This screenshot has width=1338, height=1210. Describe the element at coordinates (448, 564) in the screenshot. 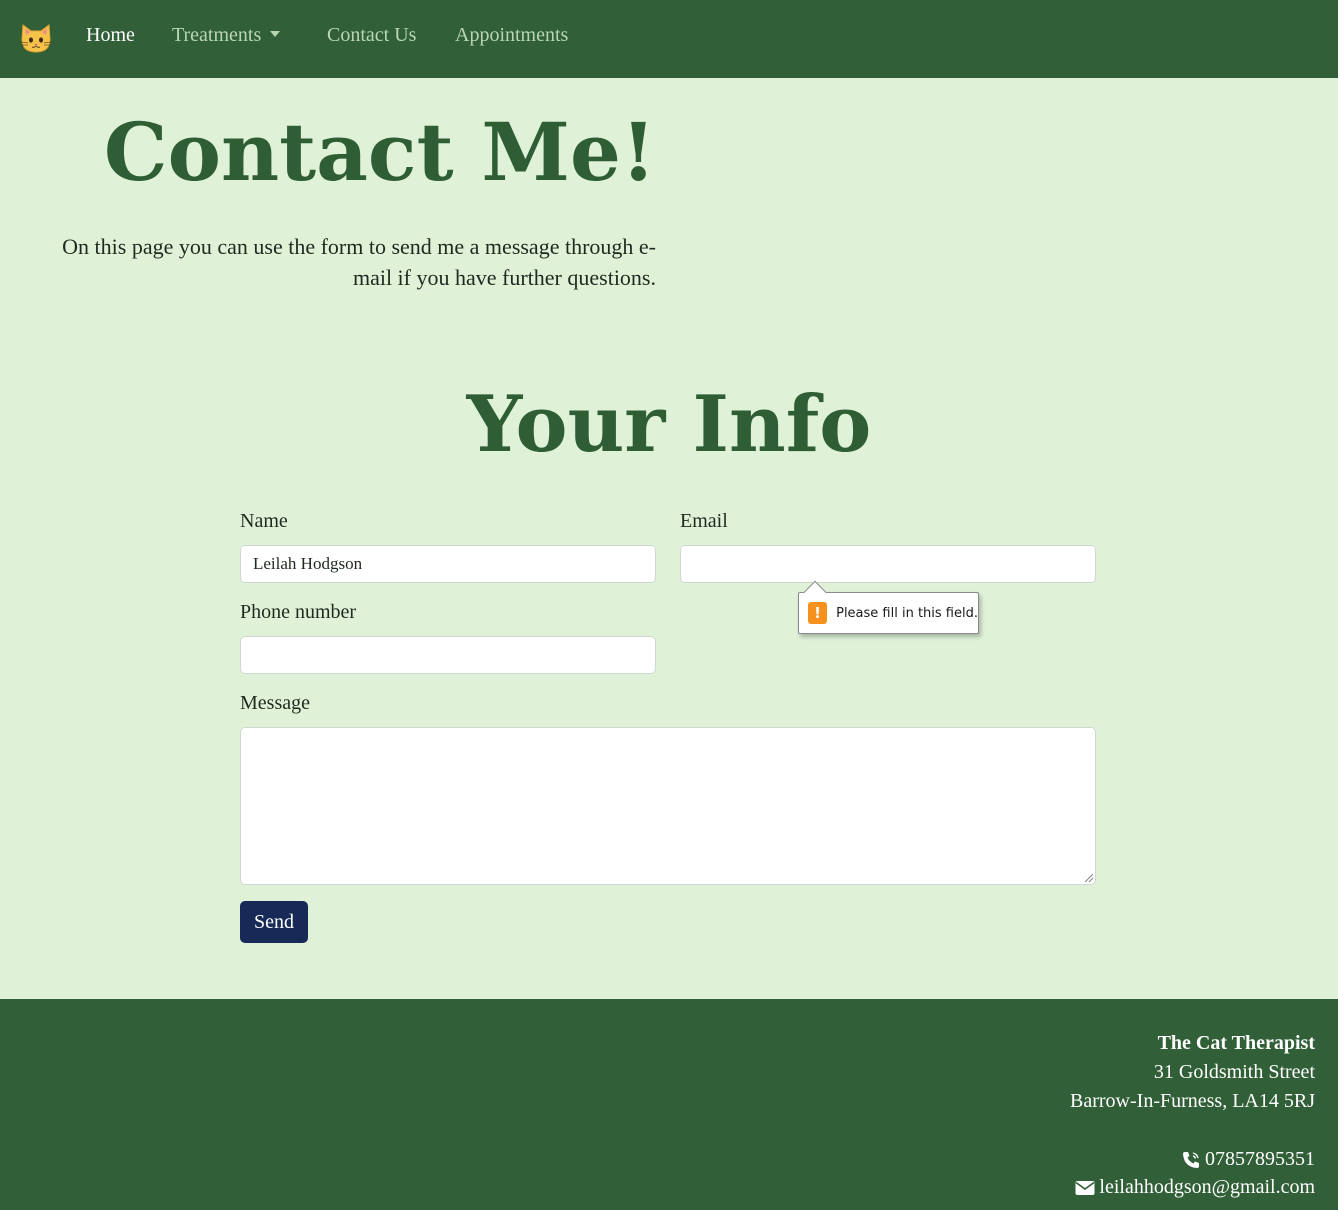

I see `name-input: Leilah Hodgson` at that location.